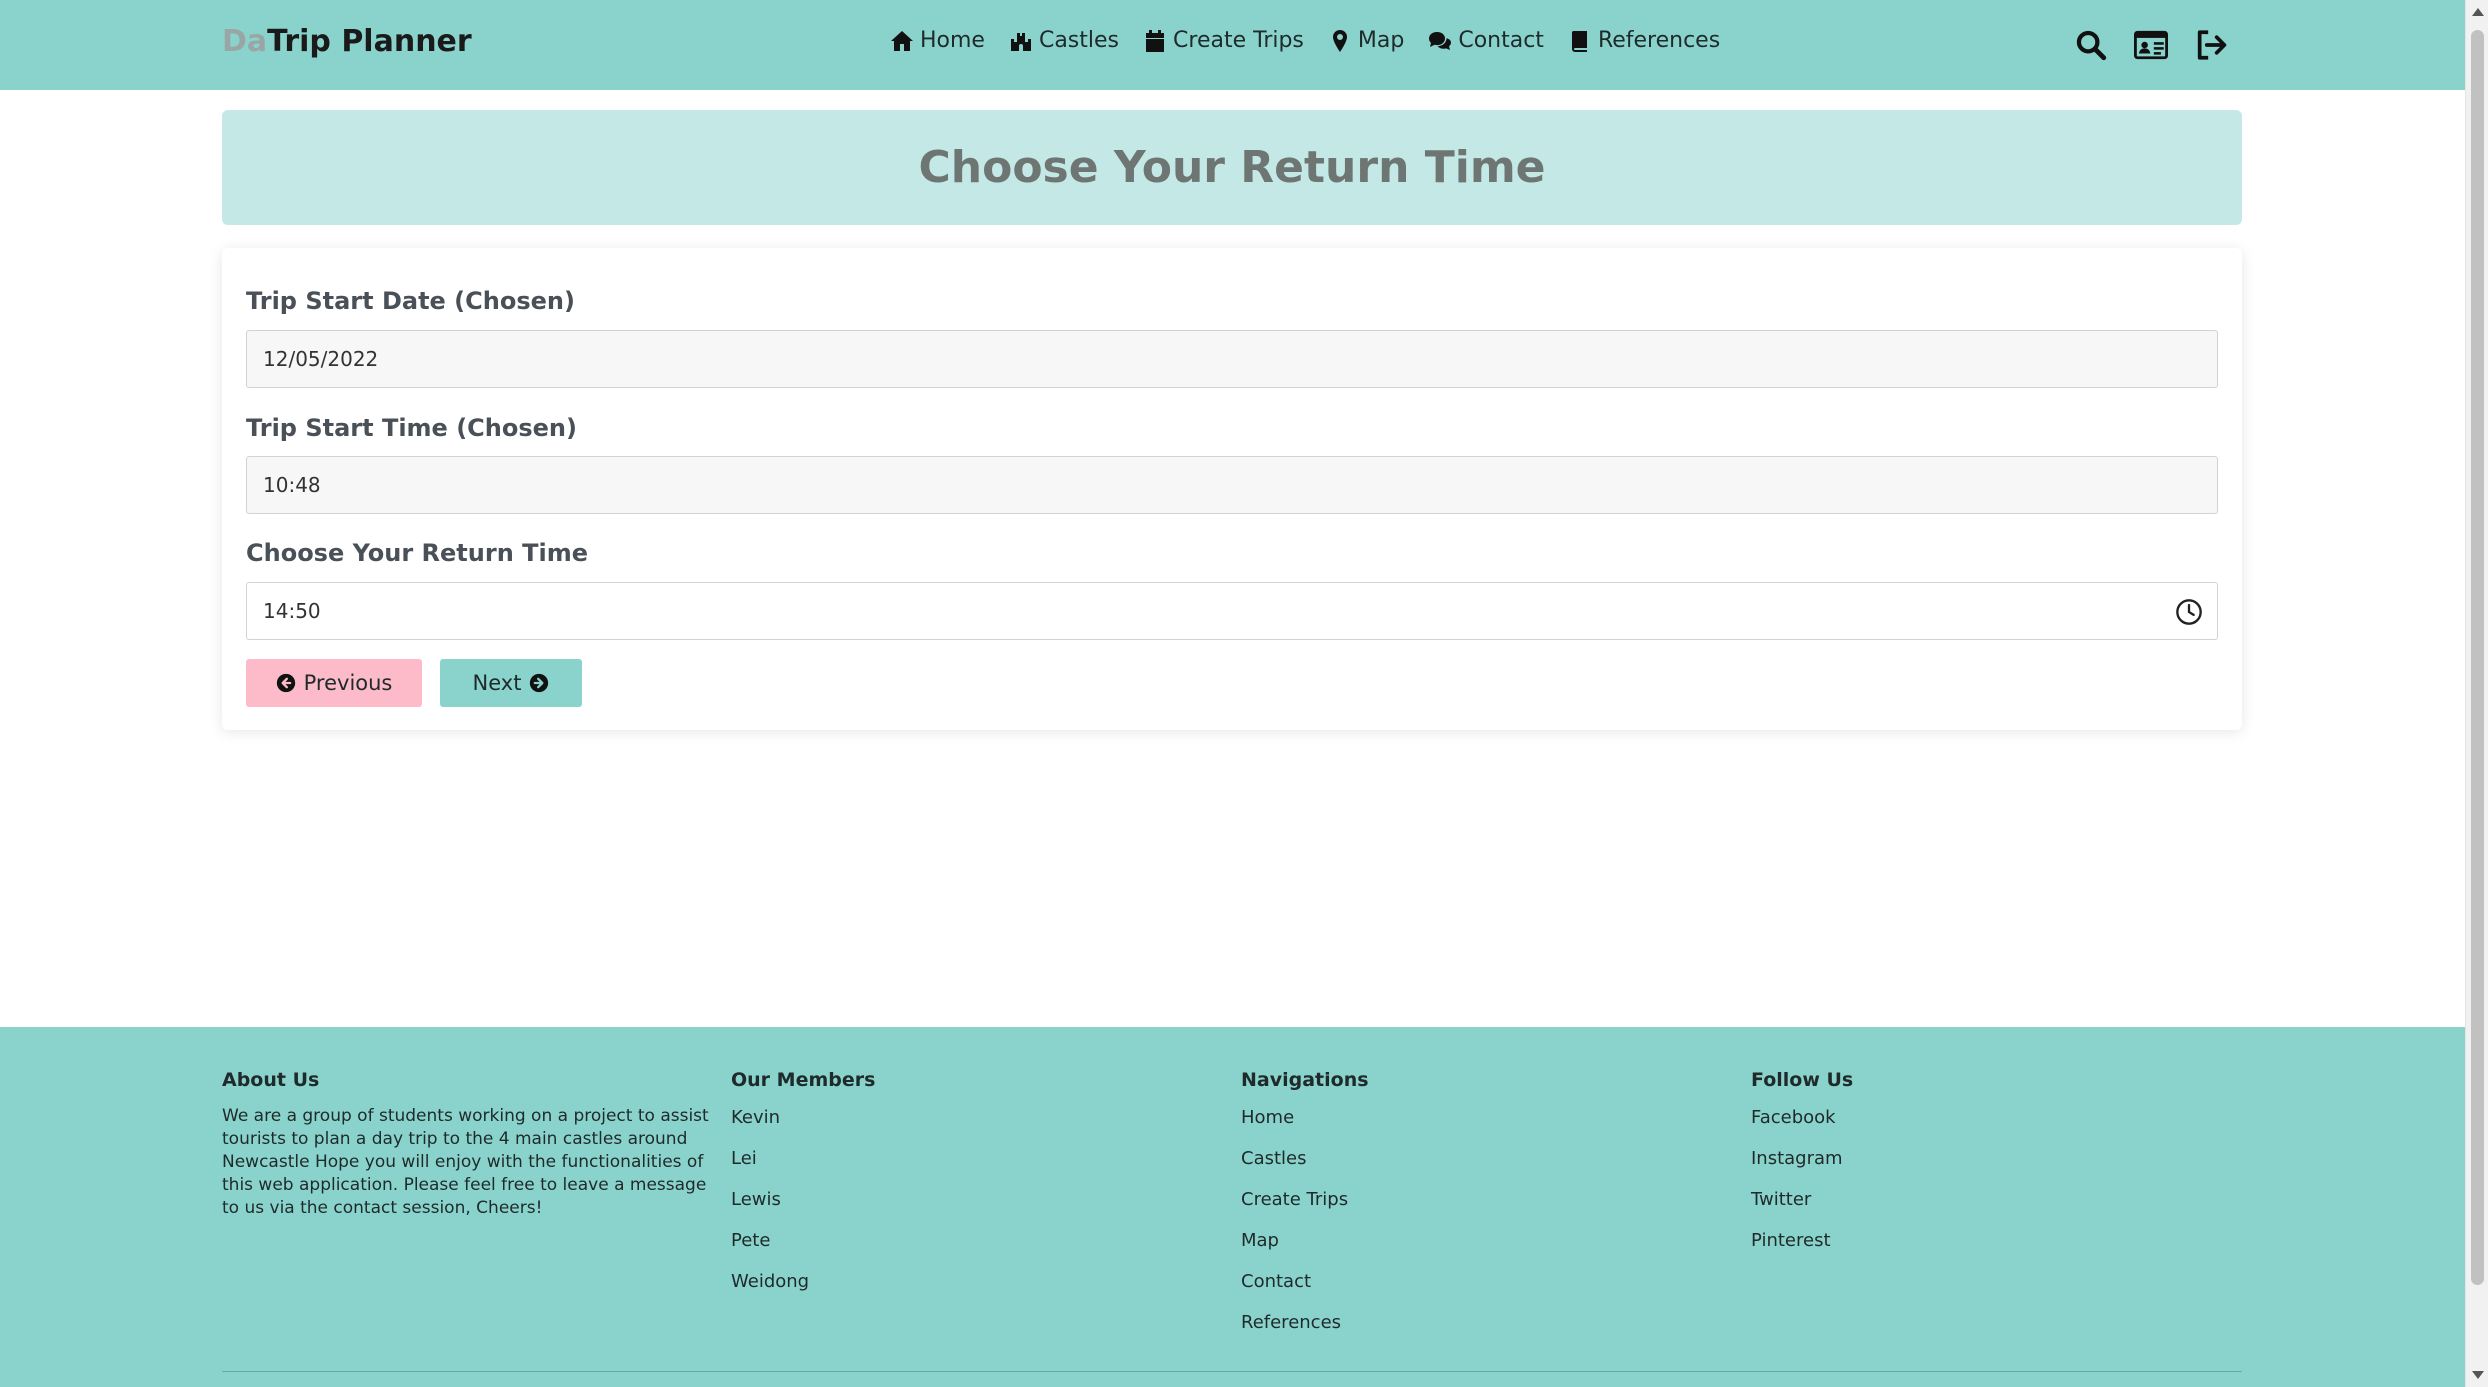 Image resolution: width=2488 pixels, height=1387 pixels. I want to click on member-link: Kevin, so click(803, 1125).